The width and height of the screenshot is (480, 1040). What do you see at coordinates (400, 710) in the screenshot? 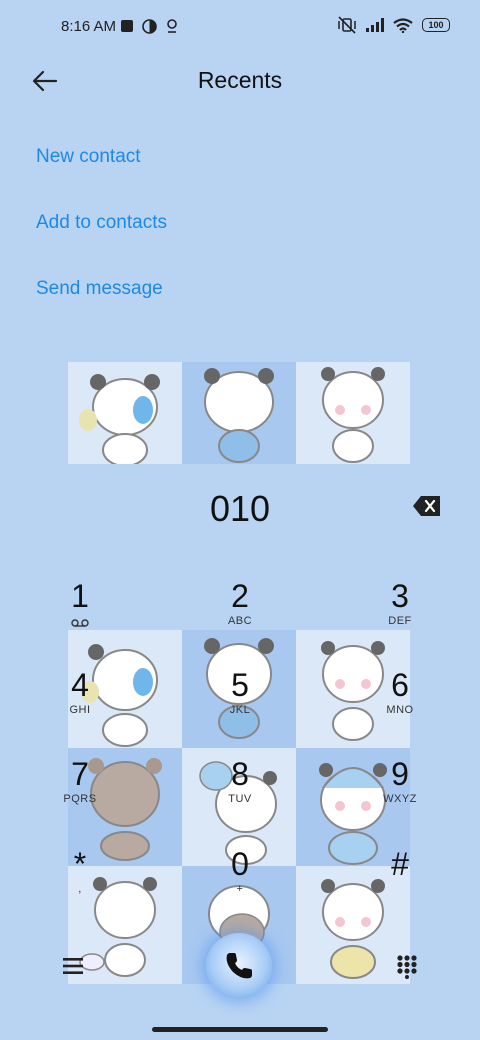
I see `key-letters: MNO` at bounding box center [400, 710].